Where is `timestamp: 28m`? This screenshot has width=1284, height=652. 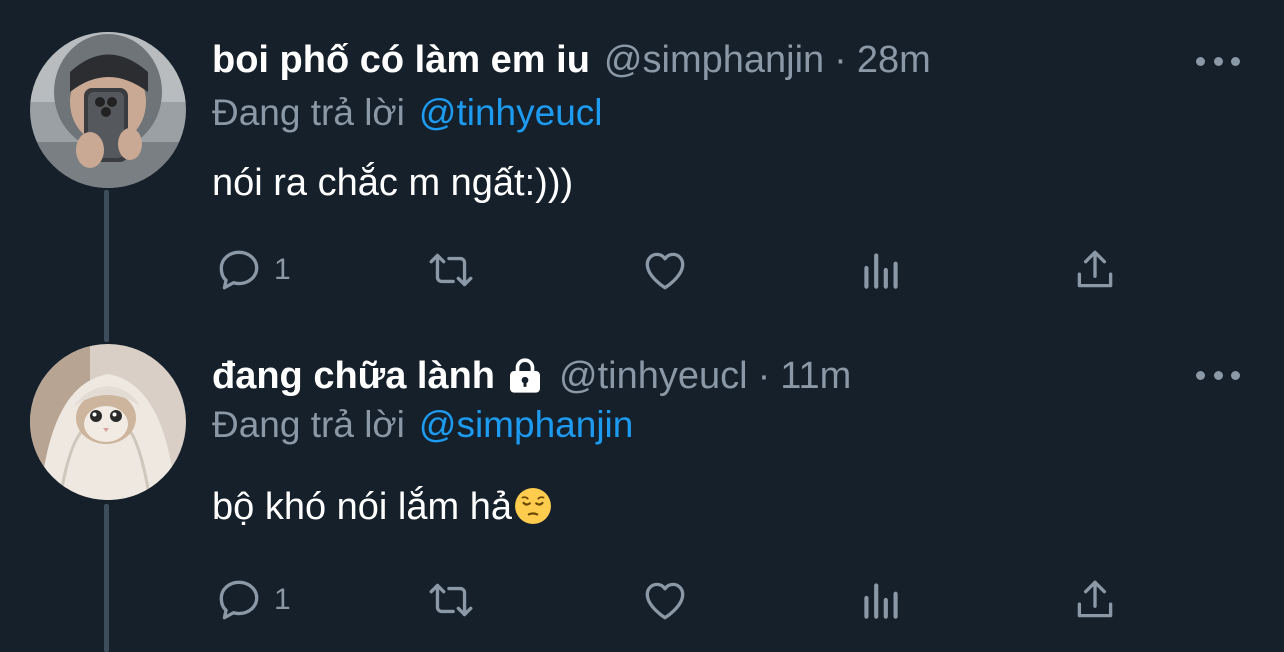 timestamp: 28m is located at coordinates (894, 60).